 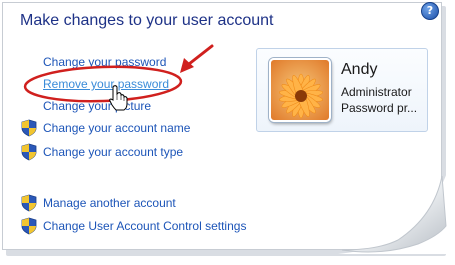 I want to click on change-account-type-link: Change your account type, so click(x=102, y=152).